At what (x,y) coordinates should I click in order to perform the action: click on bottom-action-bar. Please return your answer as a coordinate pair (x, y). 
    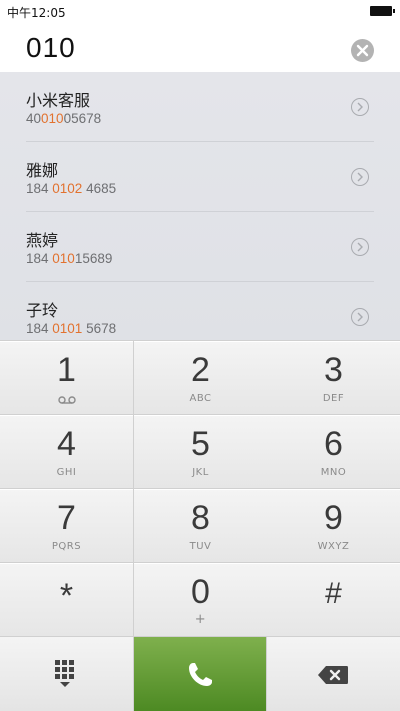
    Looking at the image, I should click on (200, 673).